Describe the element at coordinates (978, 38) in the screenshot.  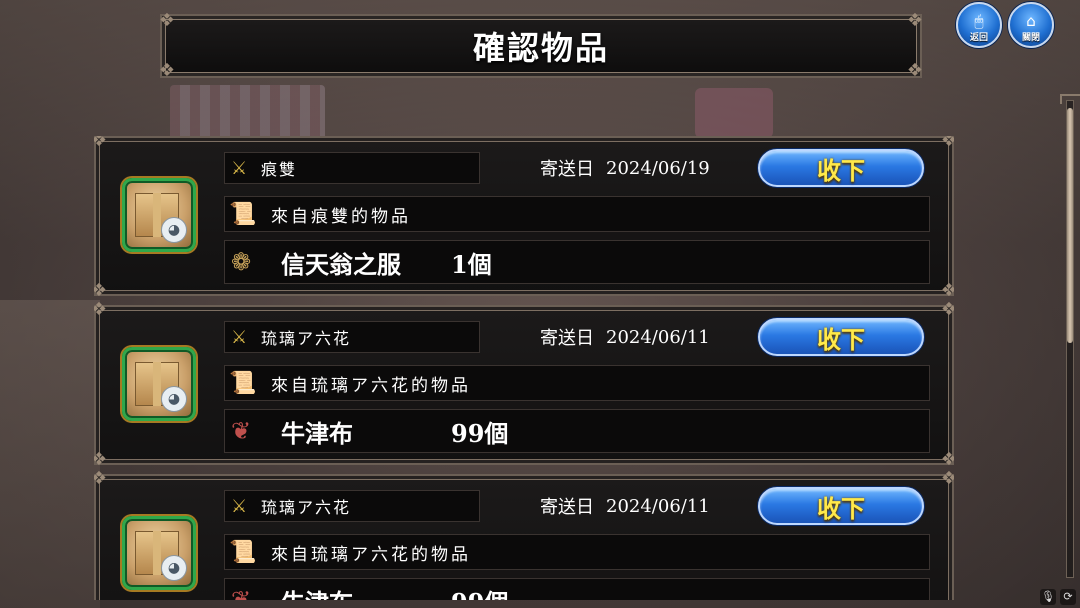
I see `back-button-label: 返回` at that location.